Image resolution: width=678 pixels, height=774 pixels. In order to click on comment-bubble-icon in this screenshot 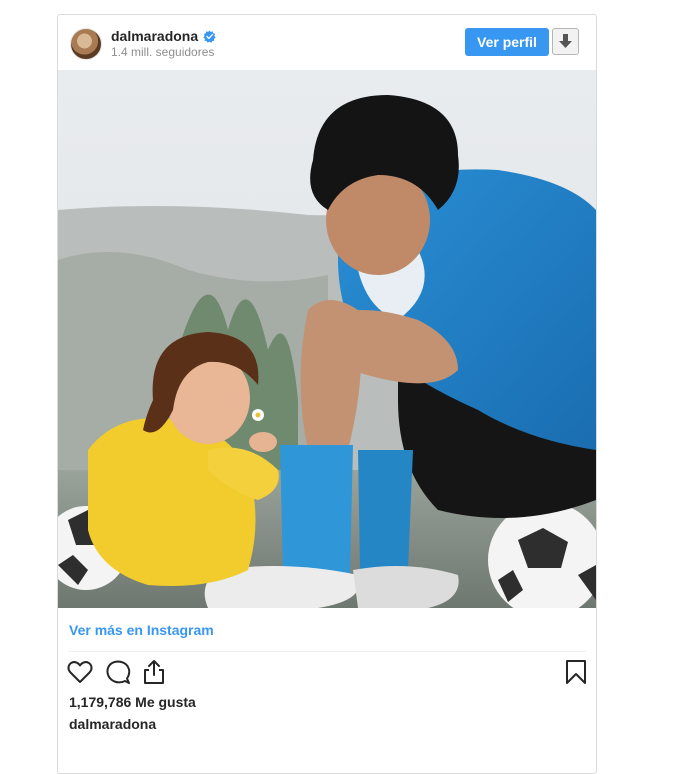, I will do `click(118, 672)`.